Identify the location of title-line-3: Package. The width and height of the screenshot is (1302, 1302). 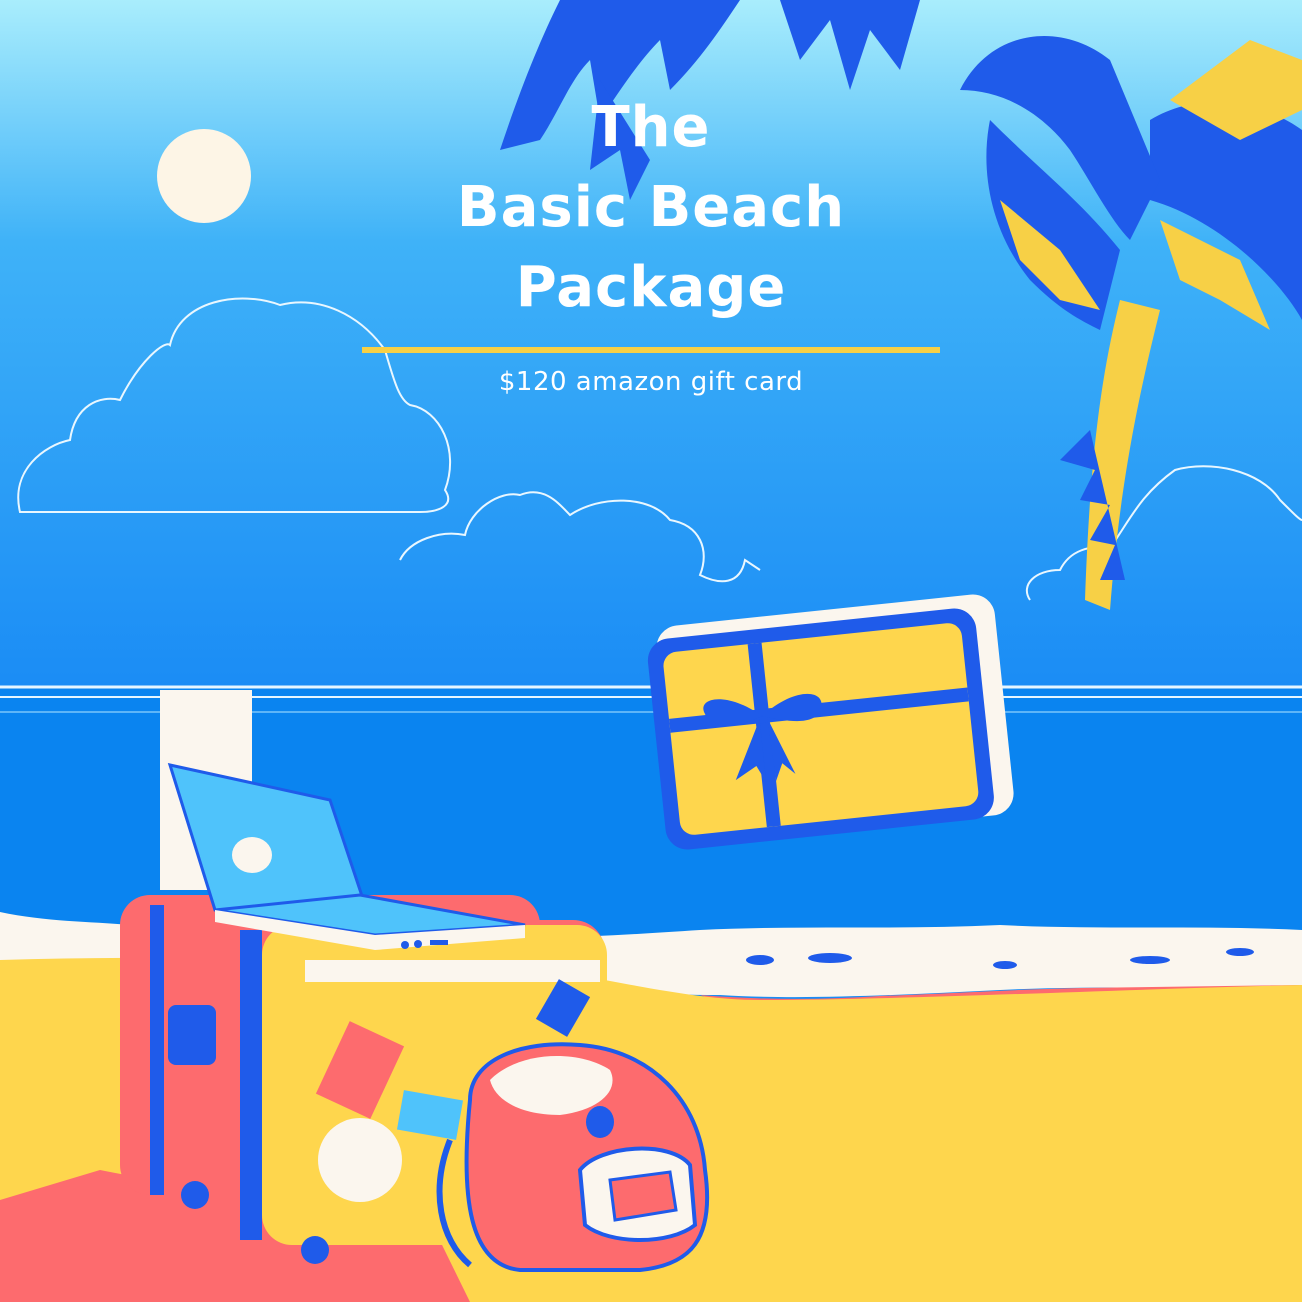
(651, 287).